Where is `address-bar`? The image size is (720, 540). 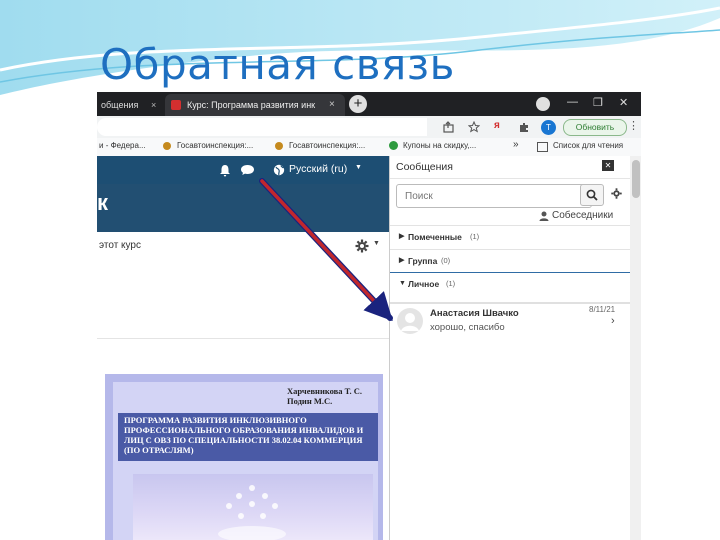
address-bar is located at coordinates (262, 127).